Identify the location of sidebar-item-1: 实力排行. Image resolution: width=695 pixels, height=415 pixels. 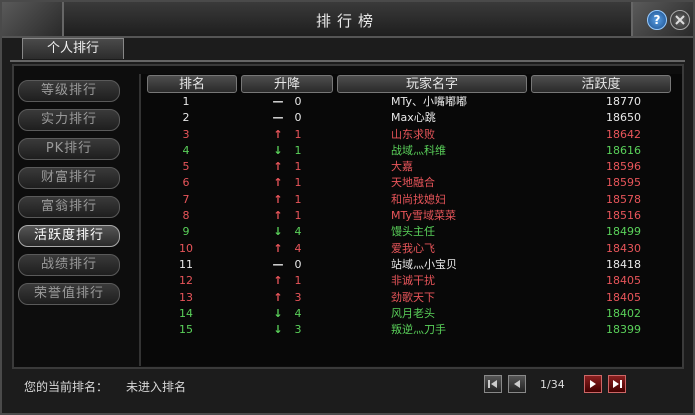
(69, 120).